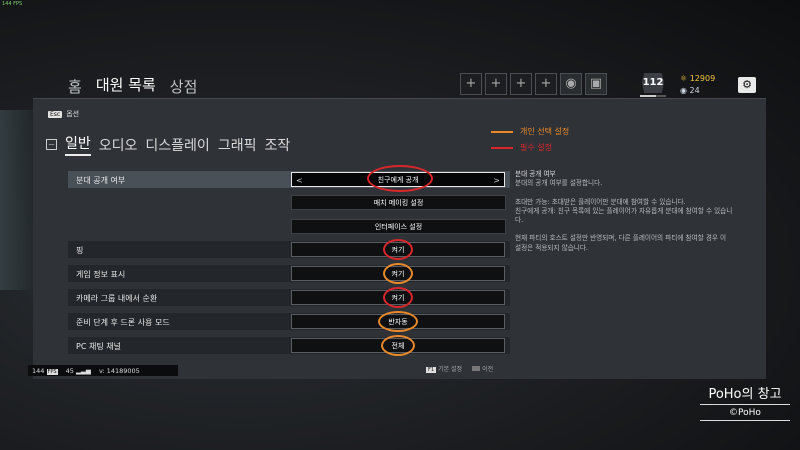 Image resolution: width=800 pixels, height=450 pixels. I want to click on credits-icon: ⚛, so click(685, 78).